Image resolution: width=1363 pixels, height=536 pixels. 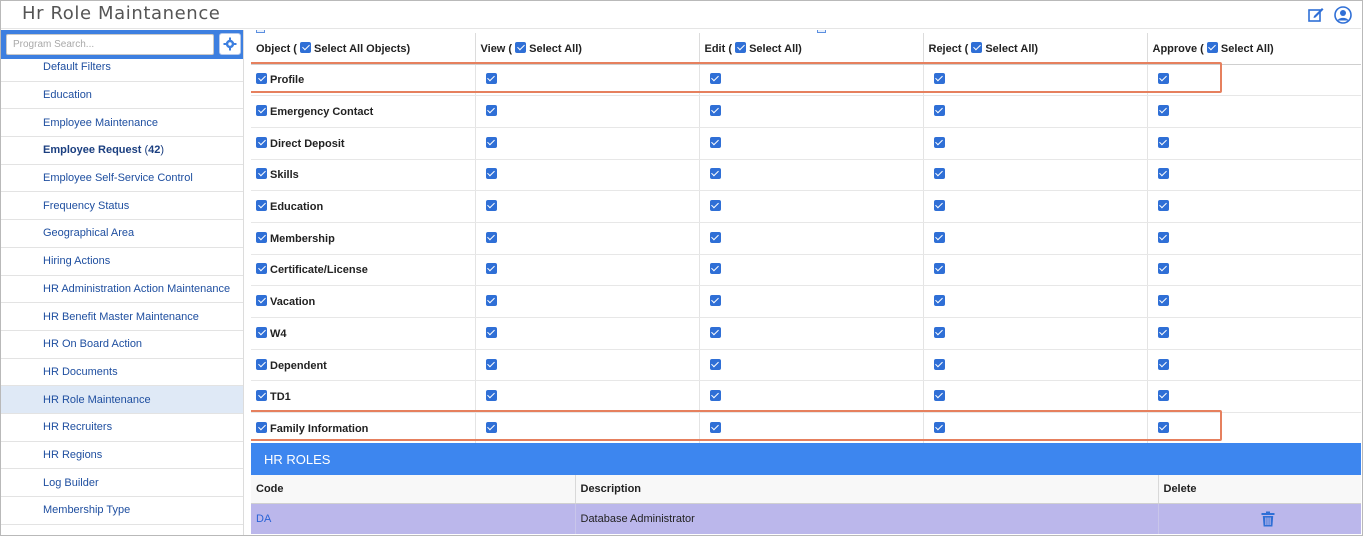 What do you see at coordinates (491, 364) in the screenshot?
I see `view-checkbox-dependent` at bounding box center [491, 364].